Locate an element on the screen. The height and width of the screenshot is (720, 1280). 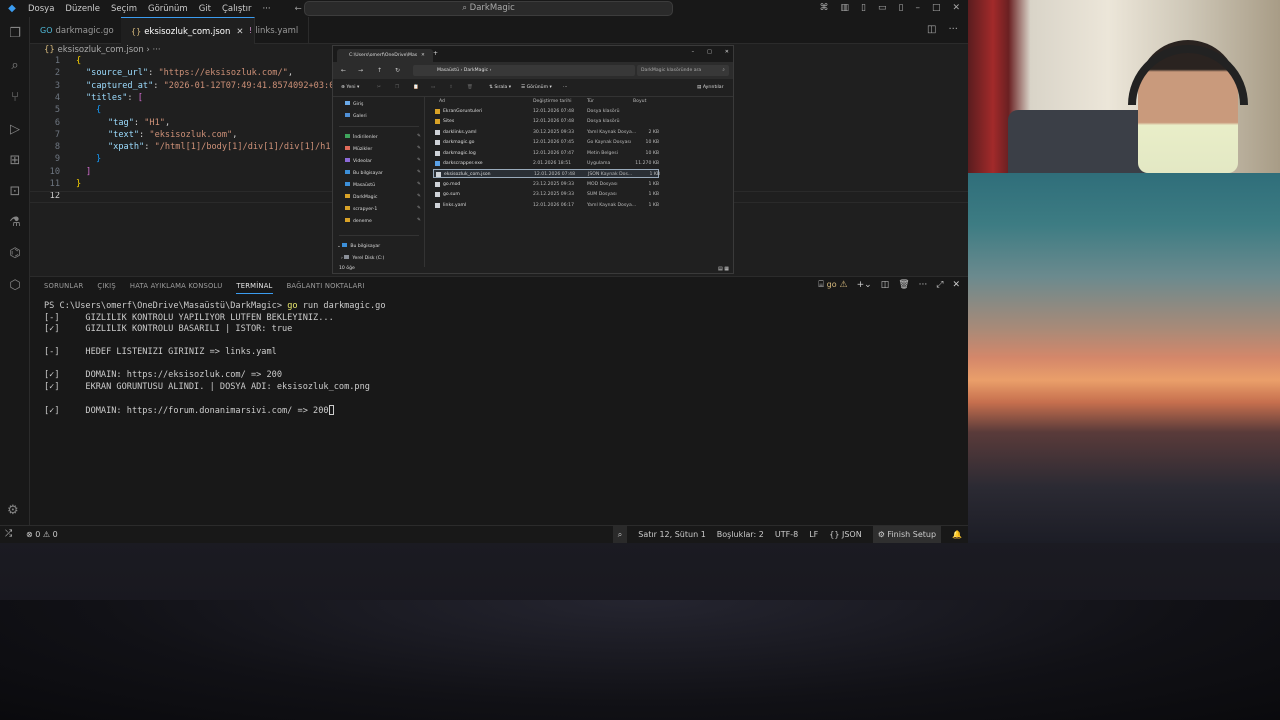
gear-icon: ⚙ is located at coordinates (13, 510).